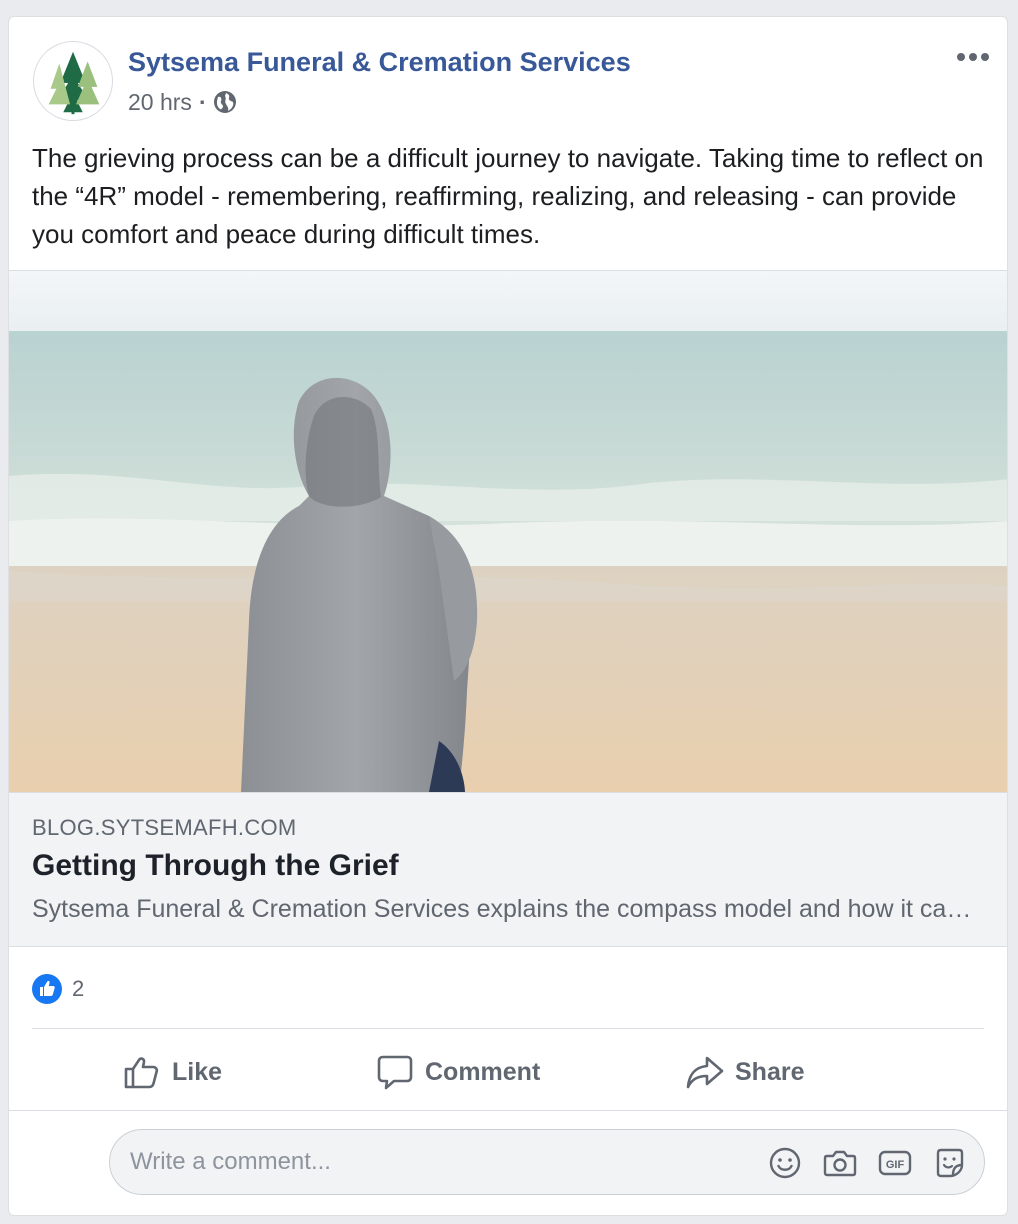  What do you see at coordinates (141, 1073) in the screenshot?
I see `thumbs-up-icon` at bounding box center [141, 1073].